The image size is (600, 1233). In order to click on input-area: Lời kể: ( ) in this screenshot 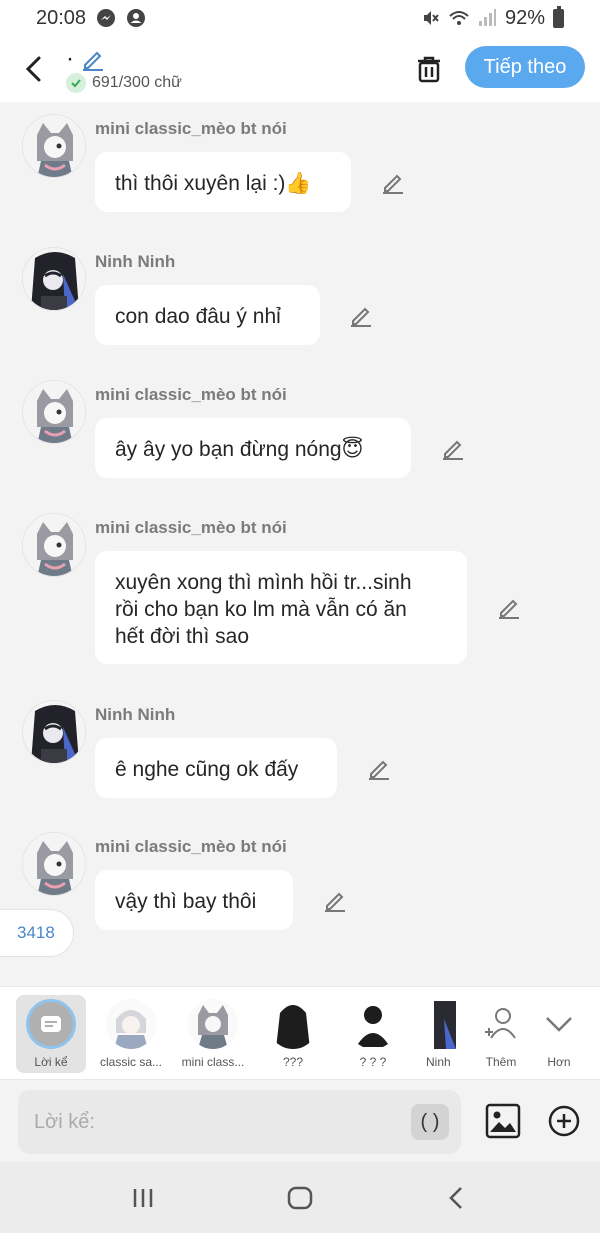, I will do `click(300, 1121)`.